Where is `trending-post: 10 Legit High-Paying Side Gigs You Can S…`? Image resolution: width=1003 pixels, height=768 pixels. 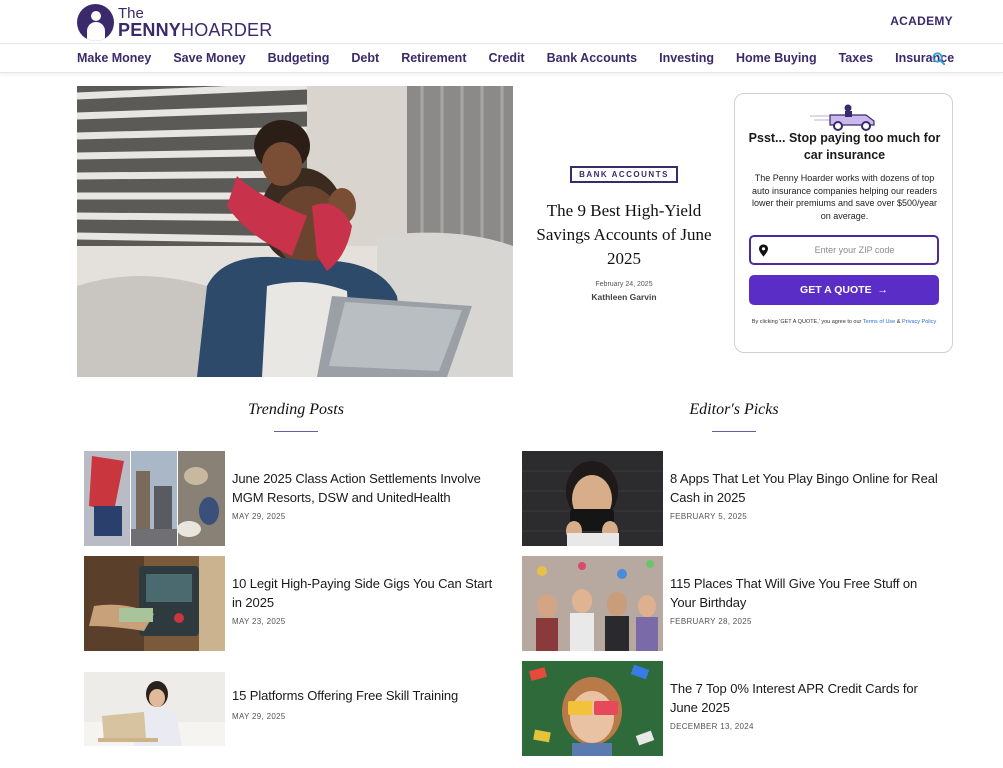 trending-post: 10 Legit High-Paying Side Gigs You Can S… is located at coordinates (294, 603).